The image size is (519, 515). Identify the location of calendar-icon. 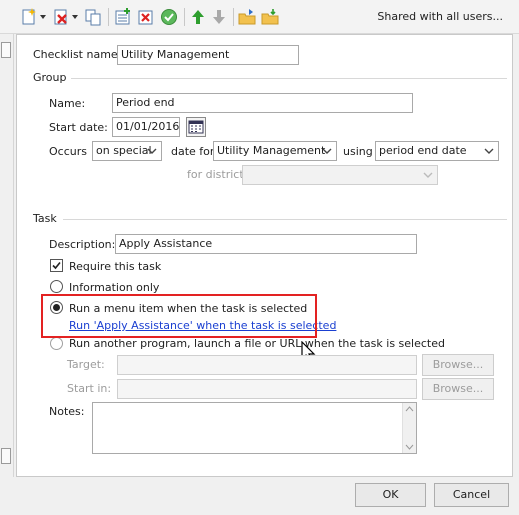
(196, 127).